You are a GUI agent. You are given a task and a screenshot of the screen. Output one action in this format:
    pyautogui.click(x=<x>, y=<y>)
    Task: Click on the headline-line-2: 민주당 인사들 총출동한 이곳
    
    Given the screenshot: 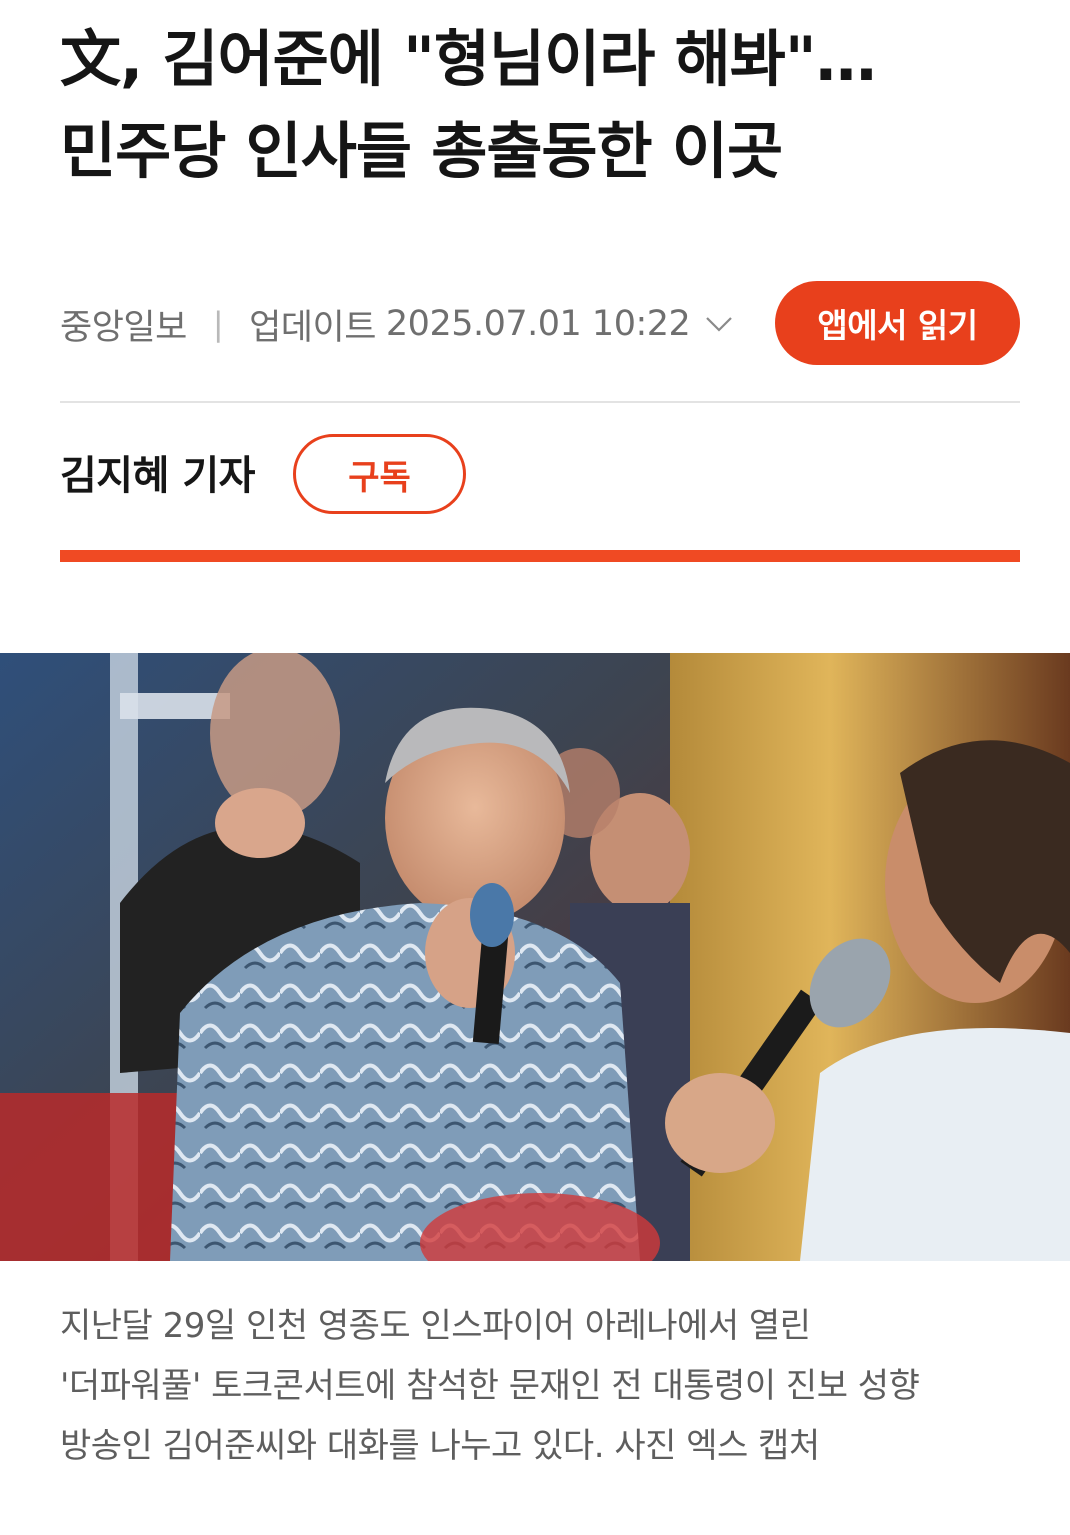 What is the action you would take?
    pyautogui.click(x=421, y=151)
    